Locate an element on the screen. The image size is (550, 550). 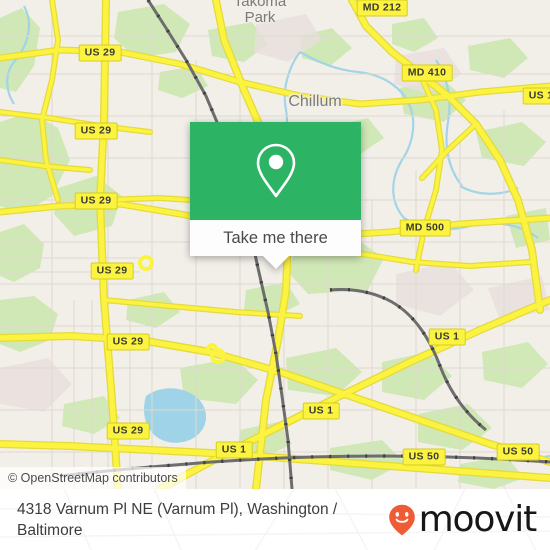
shield-md-500: MD 500 is located at coordinates (425, 228).